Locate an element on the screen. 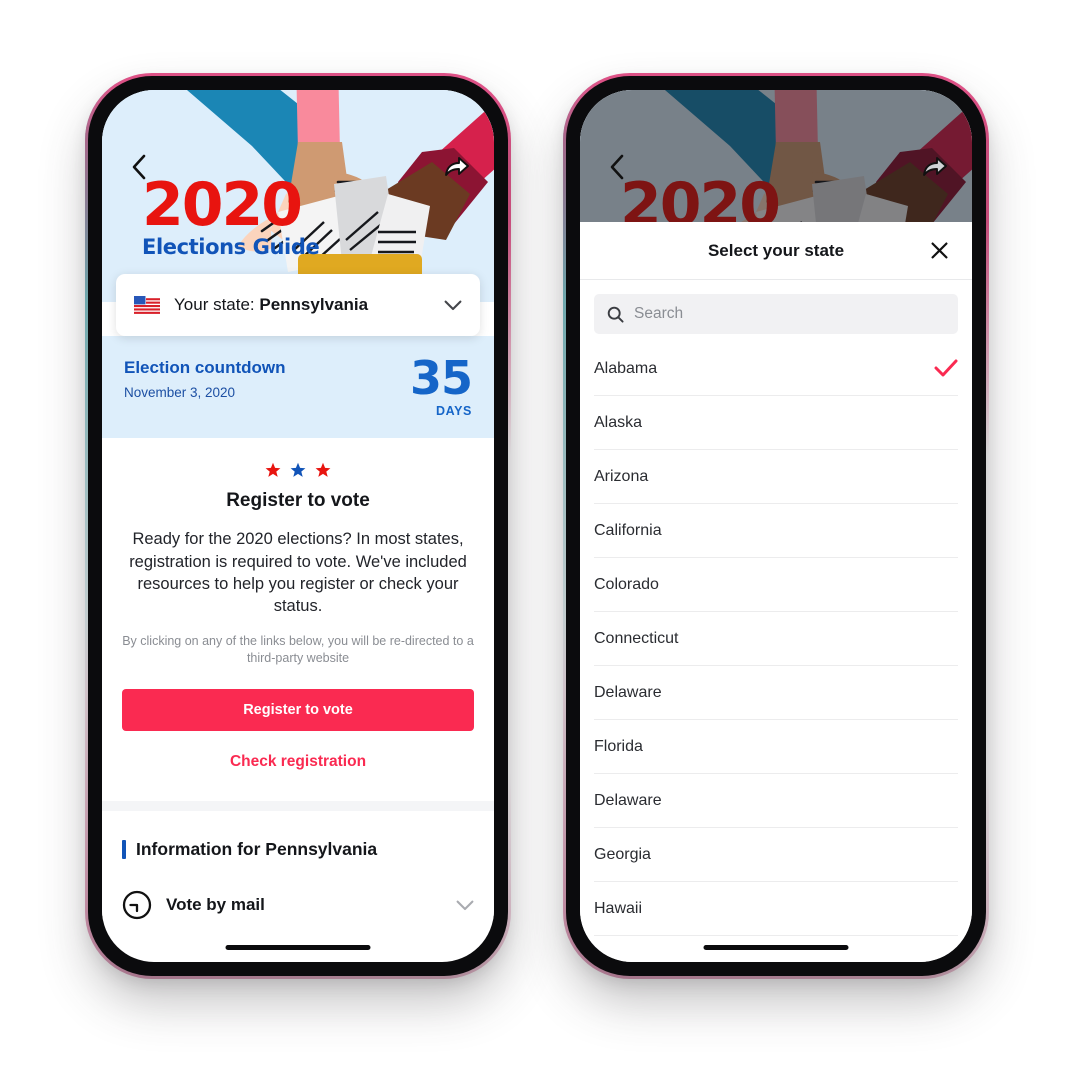 Image resolution: width=1080 pixels, height=1080 pixels. state-label-value: Pennsylvania is located at coordinates (314, 304).